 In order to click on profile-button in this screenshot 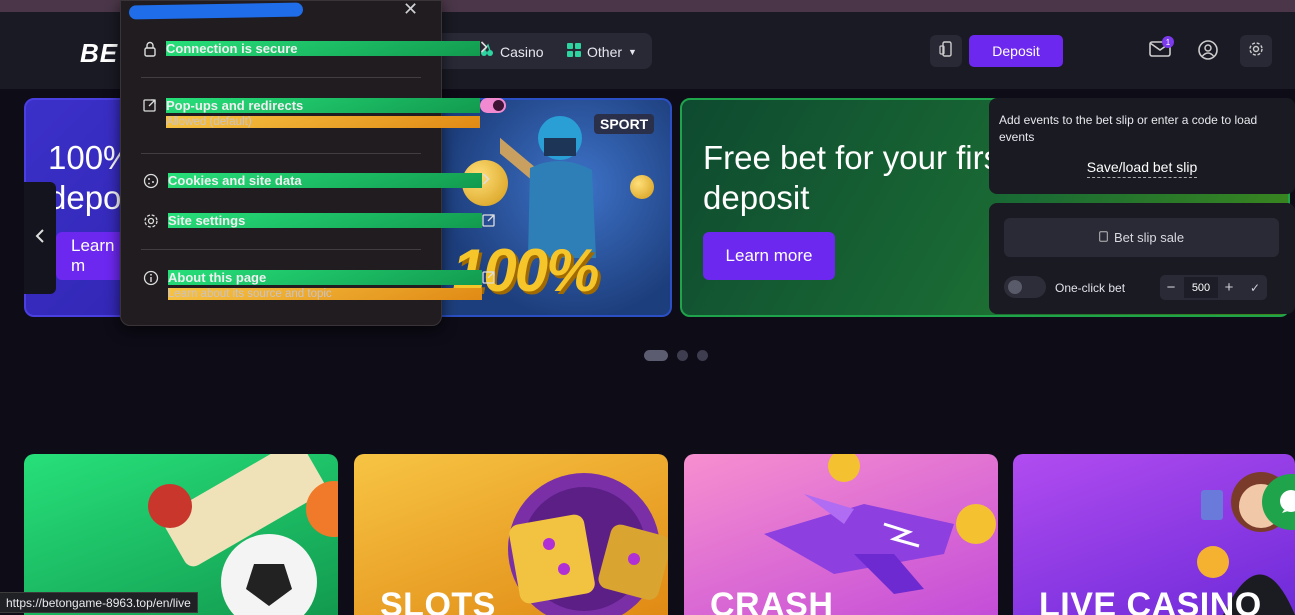, I will do `click(1208, 52)`.